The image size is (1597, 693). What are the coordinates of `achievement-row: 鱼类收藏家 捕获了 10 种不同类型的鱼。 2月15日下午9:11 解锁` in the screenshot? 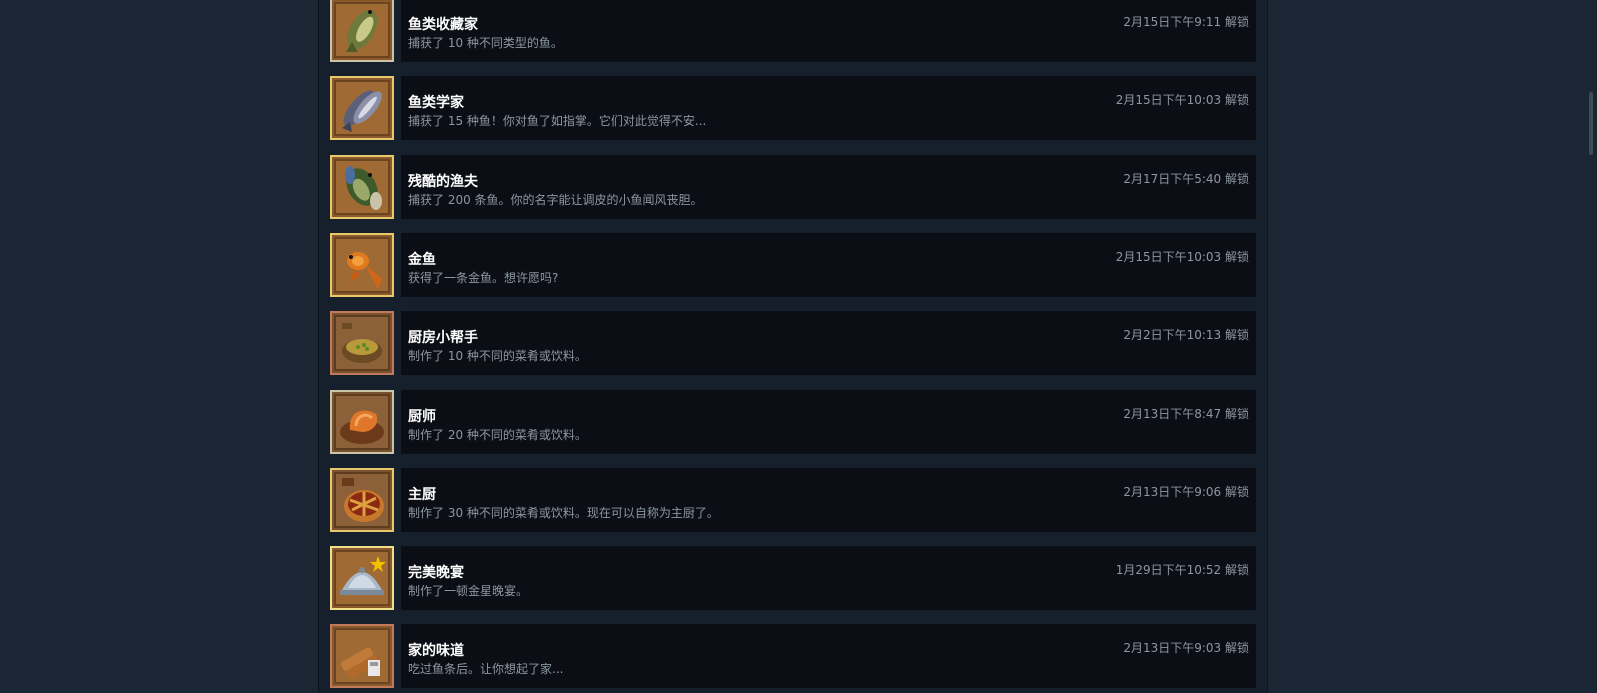 It's located at (793, 31).